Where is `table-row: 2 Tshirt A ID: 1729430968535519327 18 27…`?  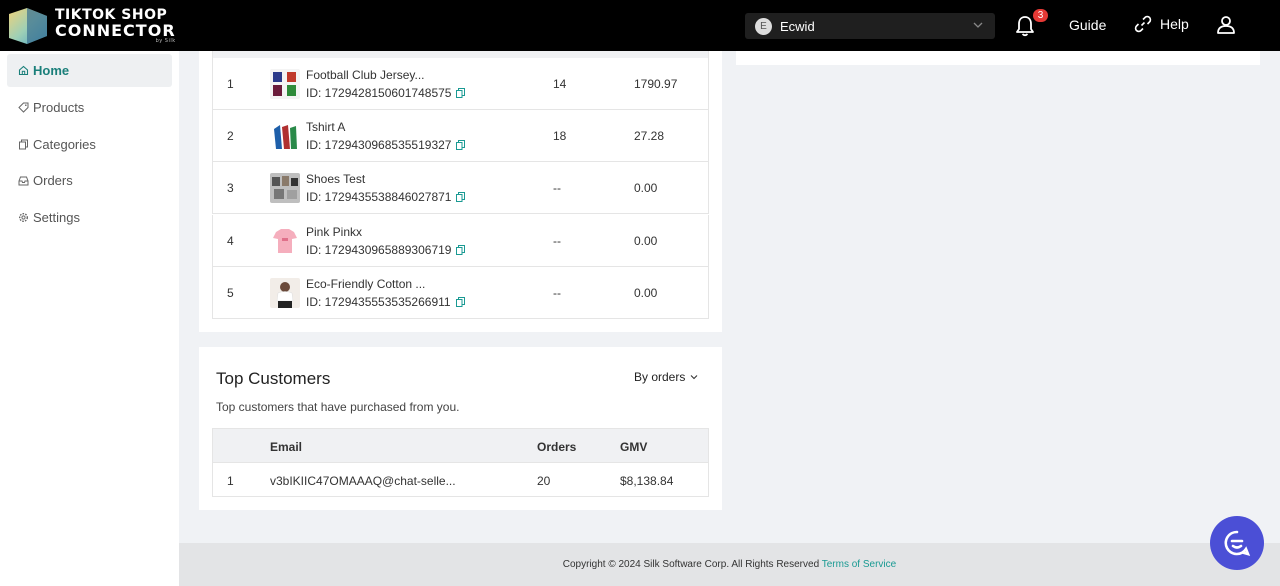 table-row: 2 Tshirt A ID: 1729430968535519327 18 27… is located at coordinates (460, 136).